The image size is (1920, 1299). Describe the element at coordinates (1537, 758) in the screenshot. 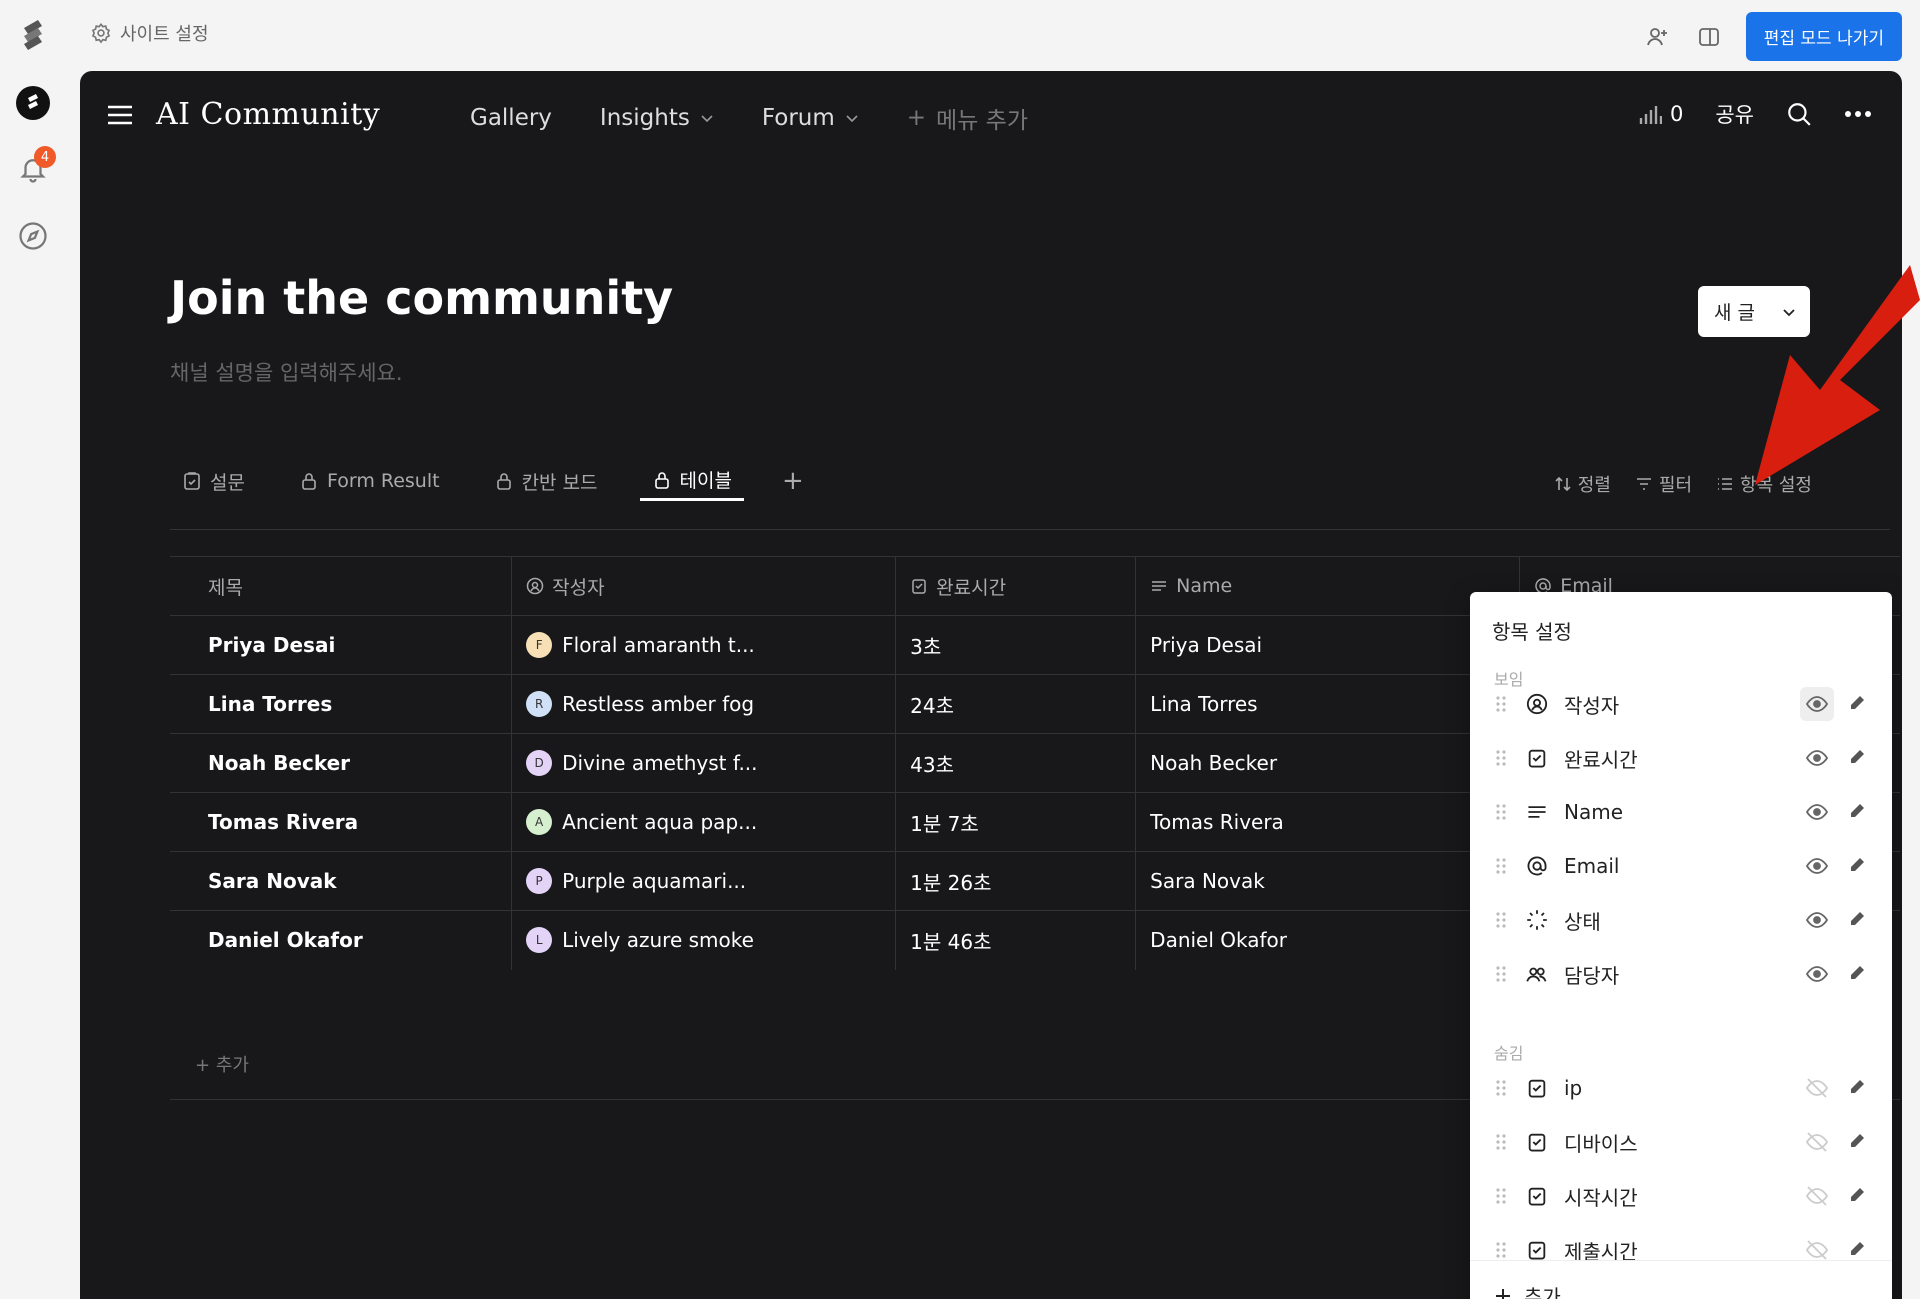

I see `clipboard-check-icon` at that location.